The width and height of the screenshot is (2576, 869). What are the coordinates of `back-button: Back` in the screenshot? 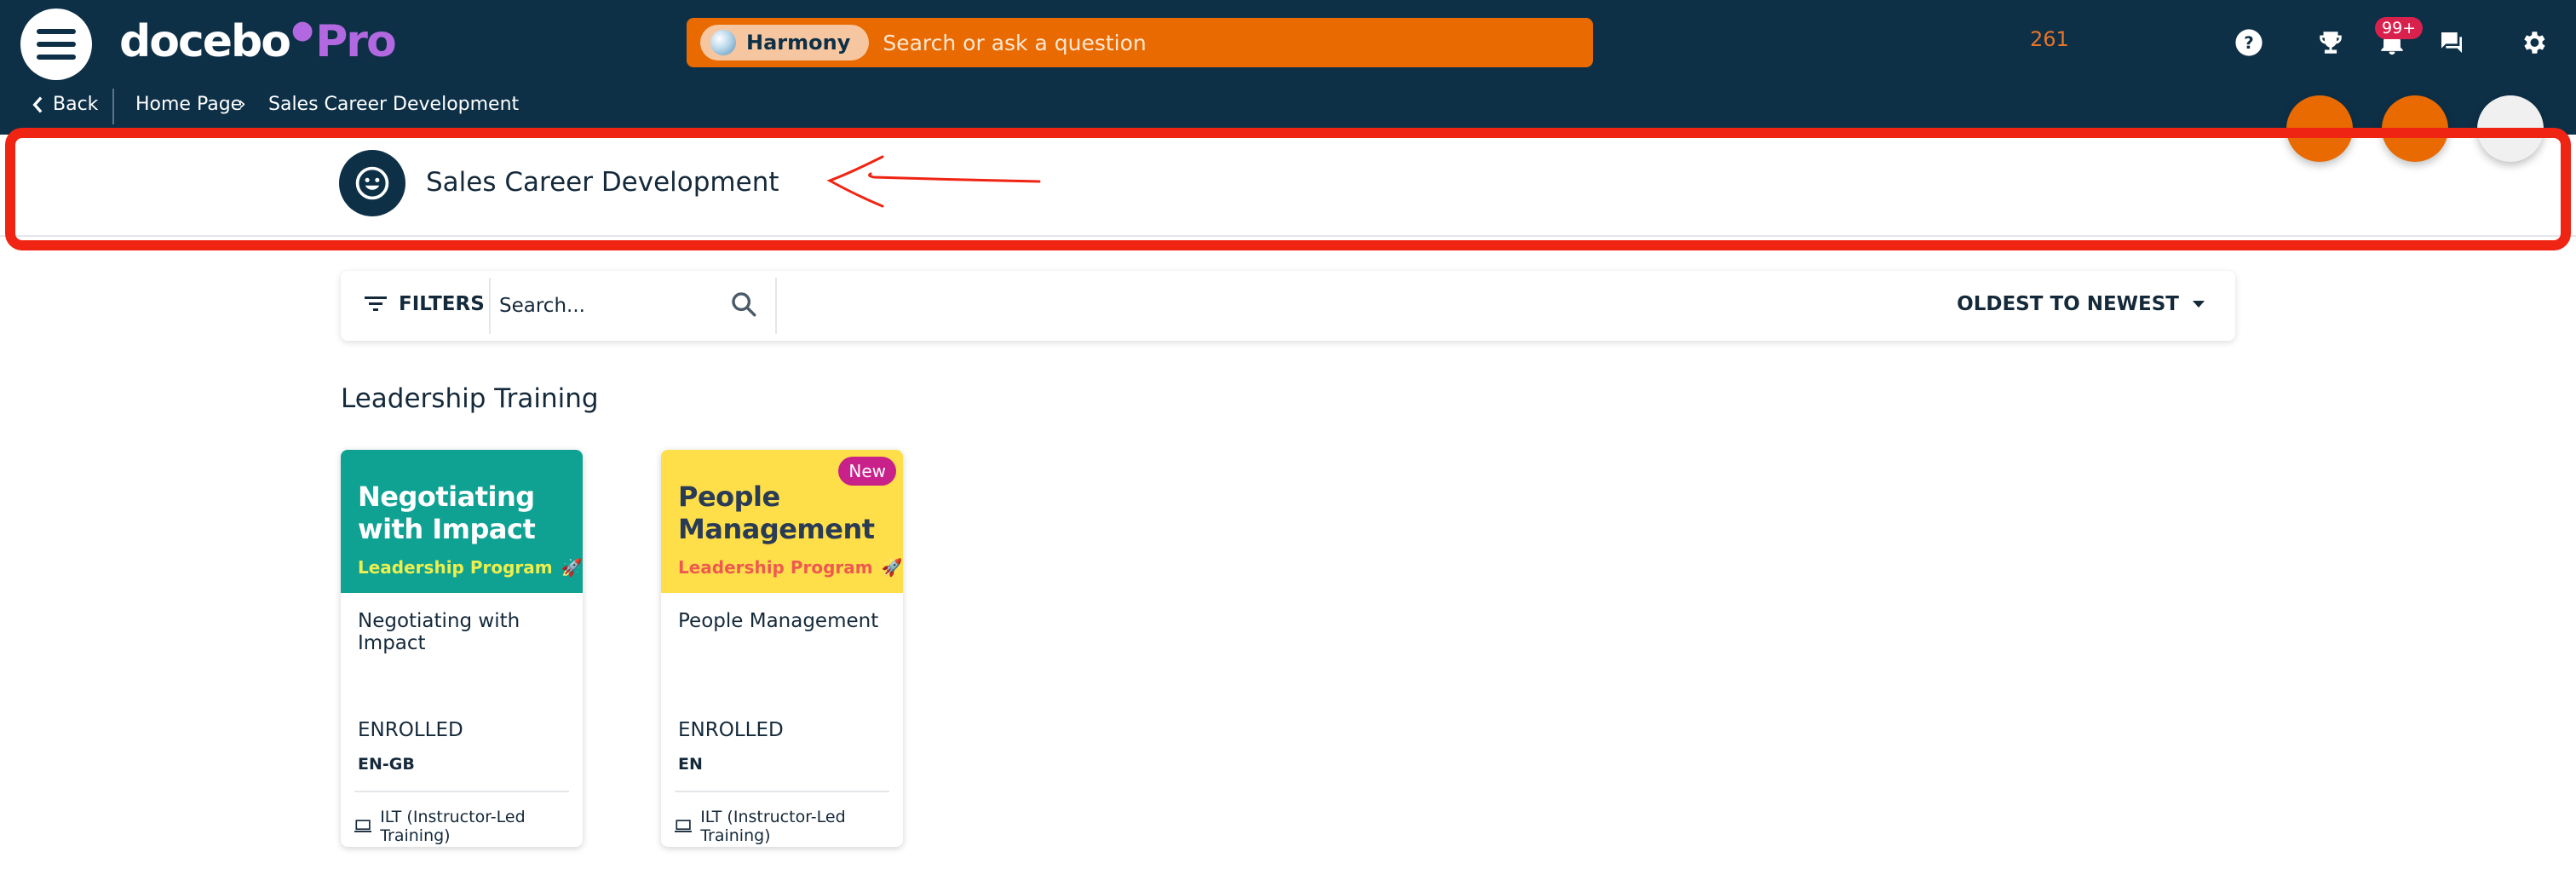 It's located at (64, 104).